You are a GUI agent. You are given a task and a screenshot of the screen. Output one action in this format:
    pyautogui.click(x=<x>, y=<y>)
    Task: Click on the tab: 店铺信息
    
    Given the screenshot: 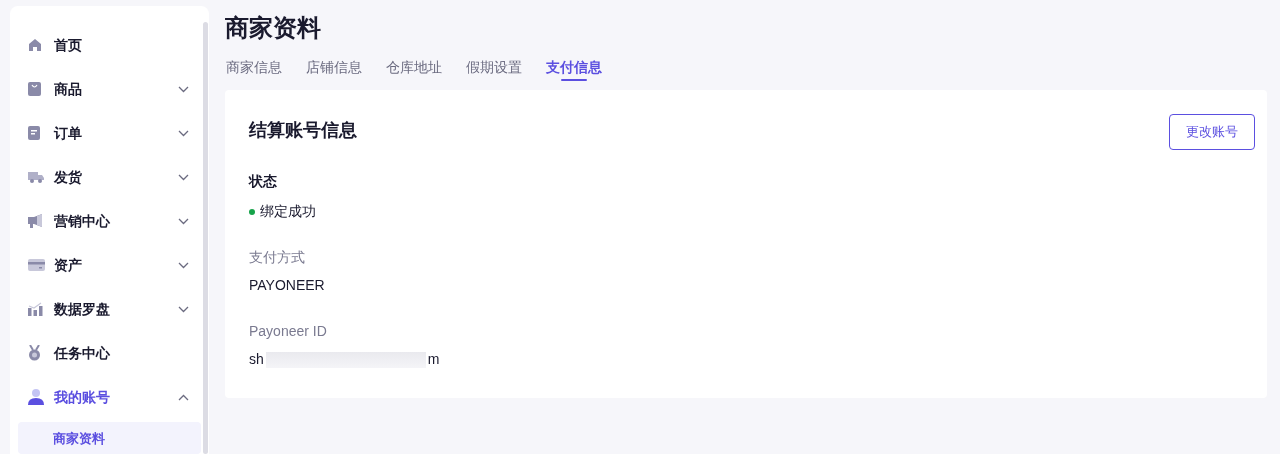 What is the action you would take?
    pyautogui.click(x=334, y=69)
    